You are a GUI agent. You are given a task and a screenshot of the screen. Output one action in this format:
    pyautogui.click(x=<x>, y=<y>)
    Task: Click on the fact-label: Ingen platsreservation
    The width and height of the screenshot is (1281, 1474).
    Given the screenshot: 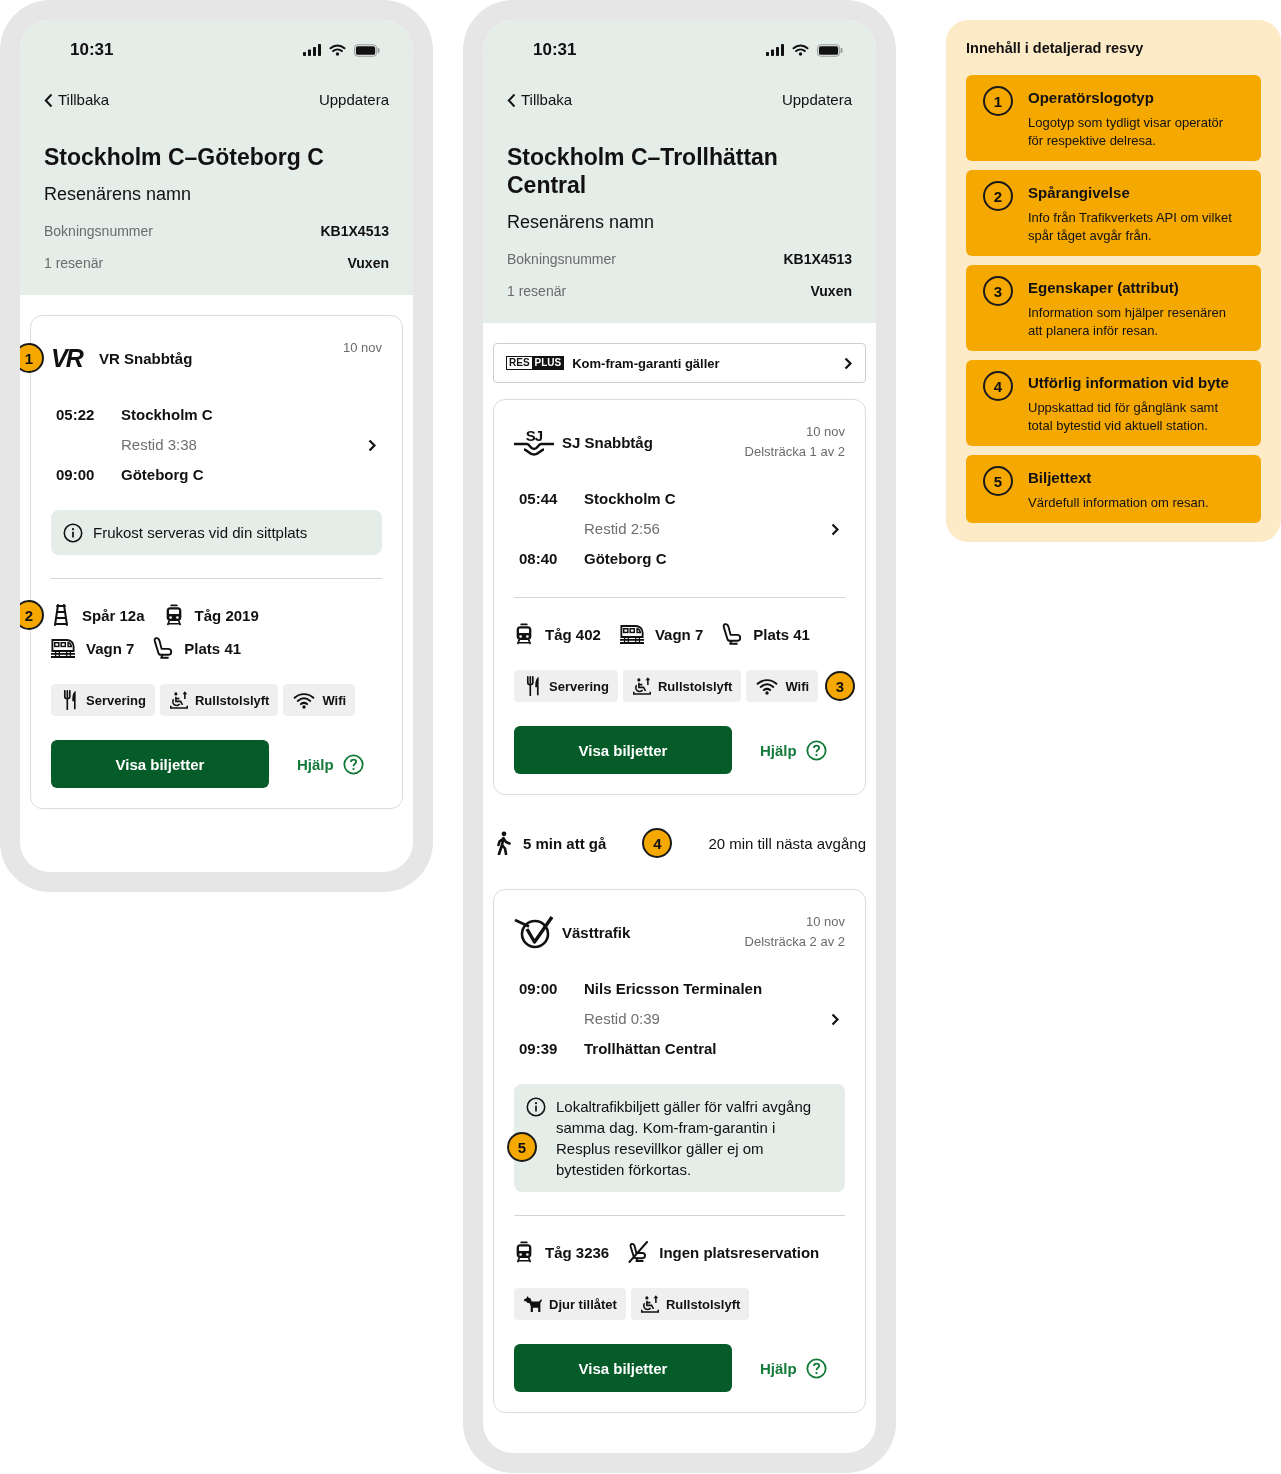 What is the action you would take?
    pyautogui.click(x=739, y=1252)
    